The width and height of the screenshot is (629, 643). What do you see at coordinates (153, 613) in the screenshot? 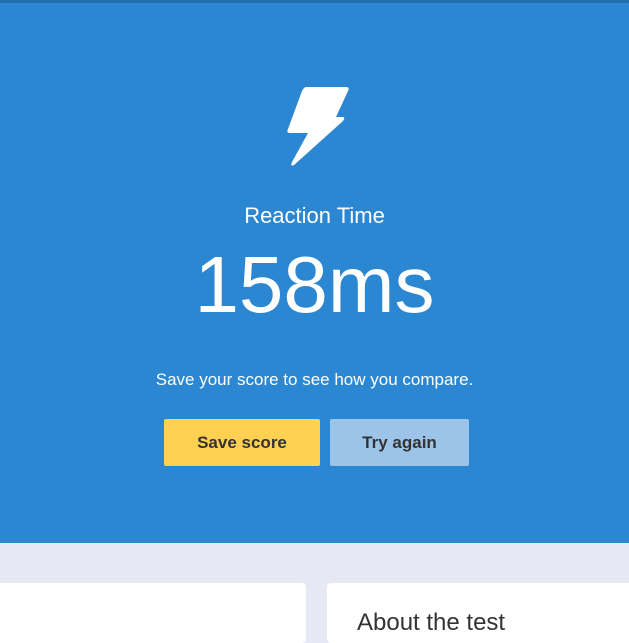
I see `left-content-card` at bounding box center [153, 613].